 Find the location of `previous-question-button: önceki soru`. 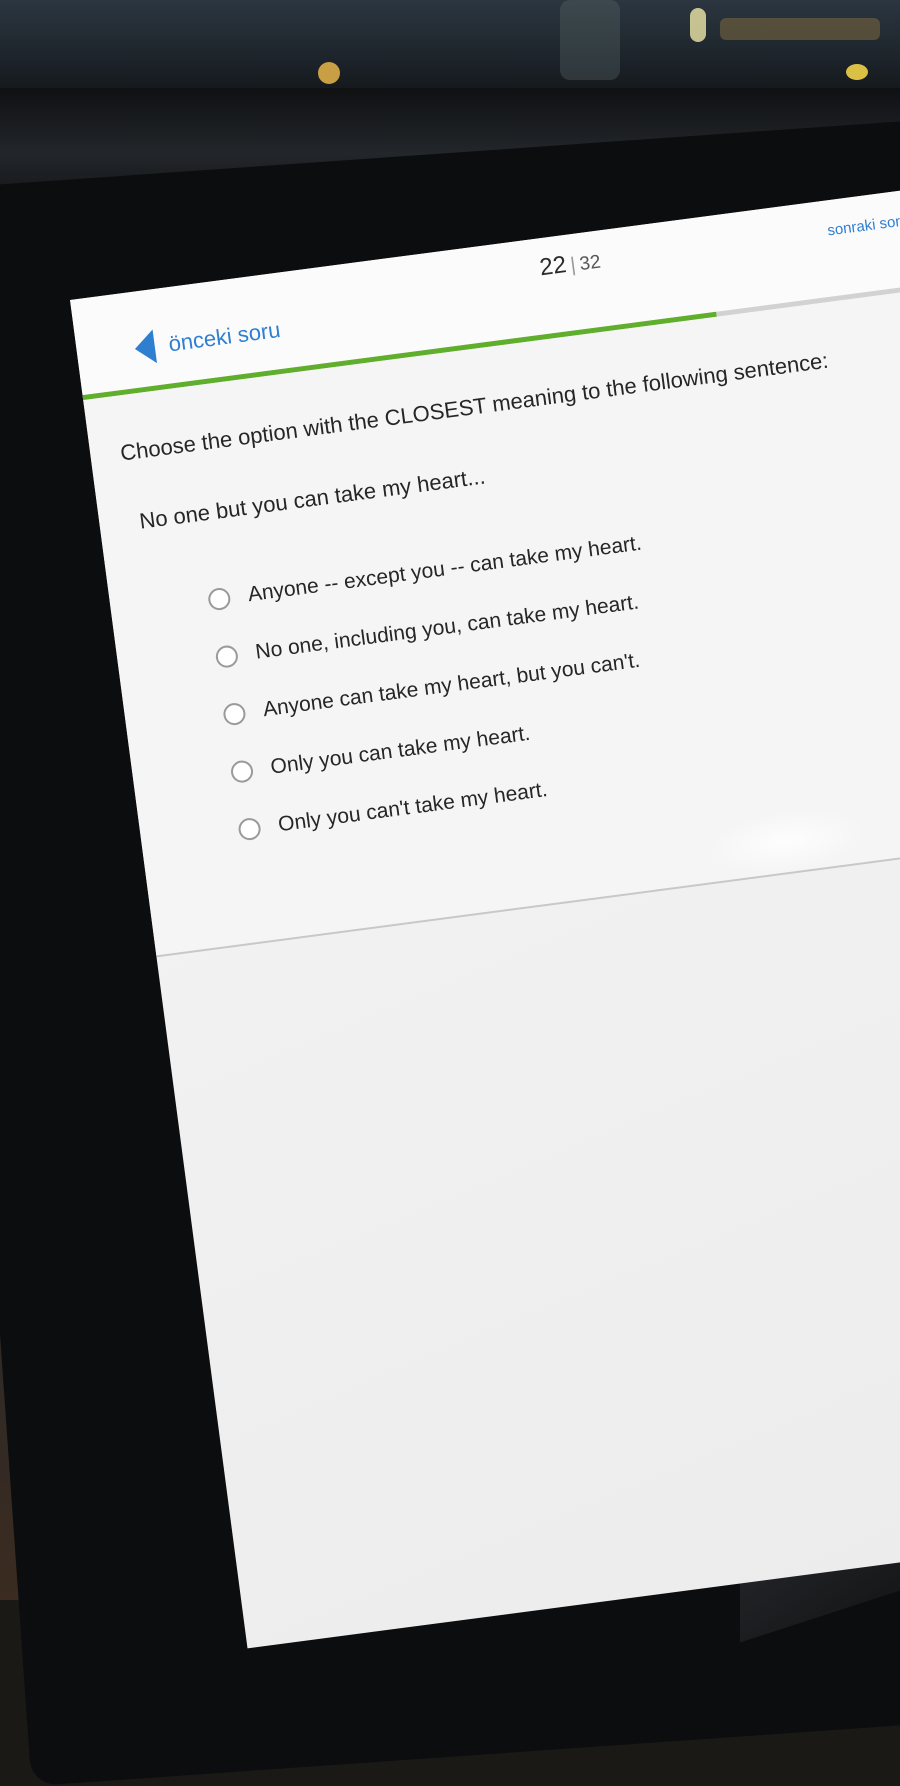

previous-question-button: önceki soru is located at coordinates (207, 339).